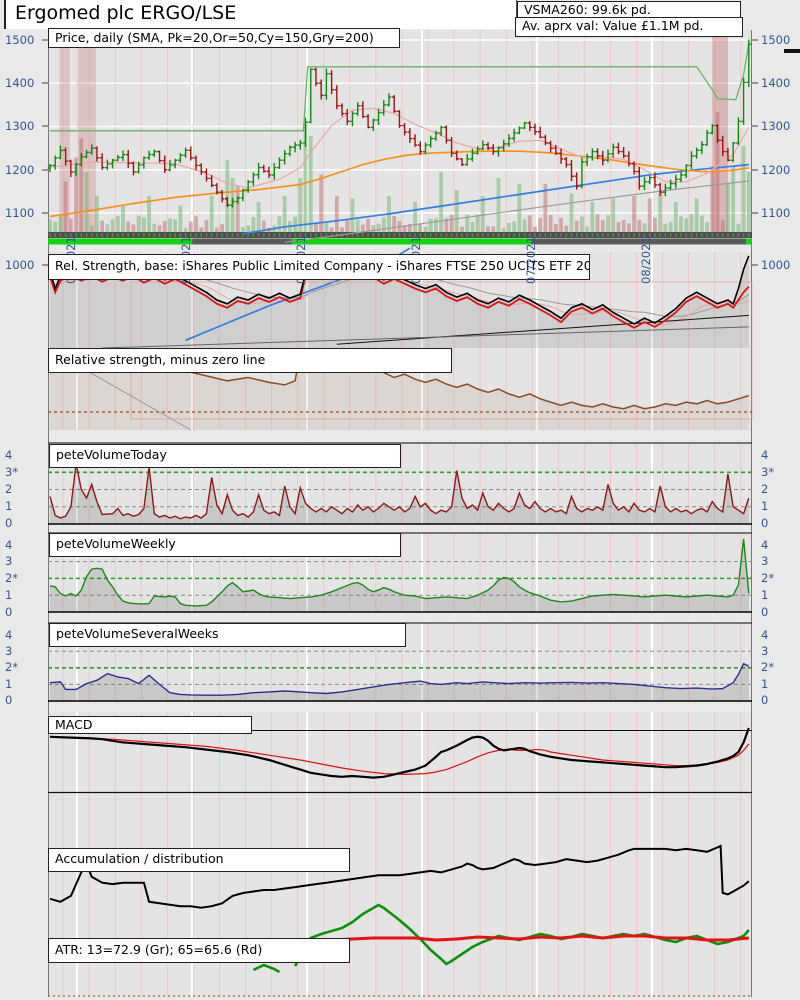  Describe the element at coordinates (9, 612) in the screenshot. I see `vol-weekly-axis-label-left: 0` at that location.